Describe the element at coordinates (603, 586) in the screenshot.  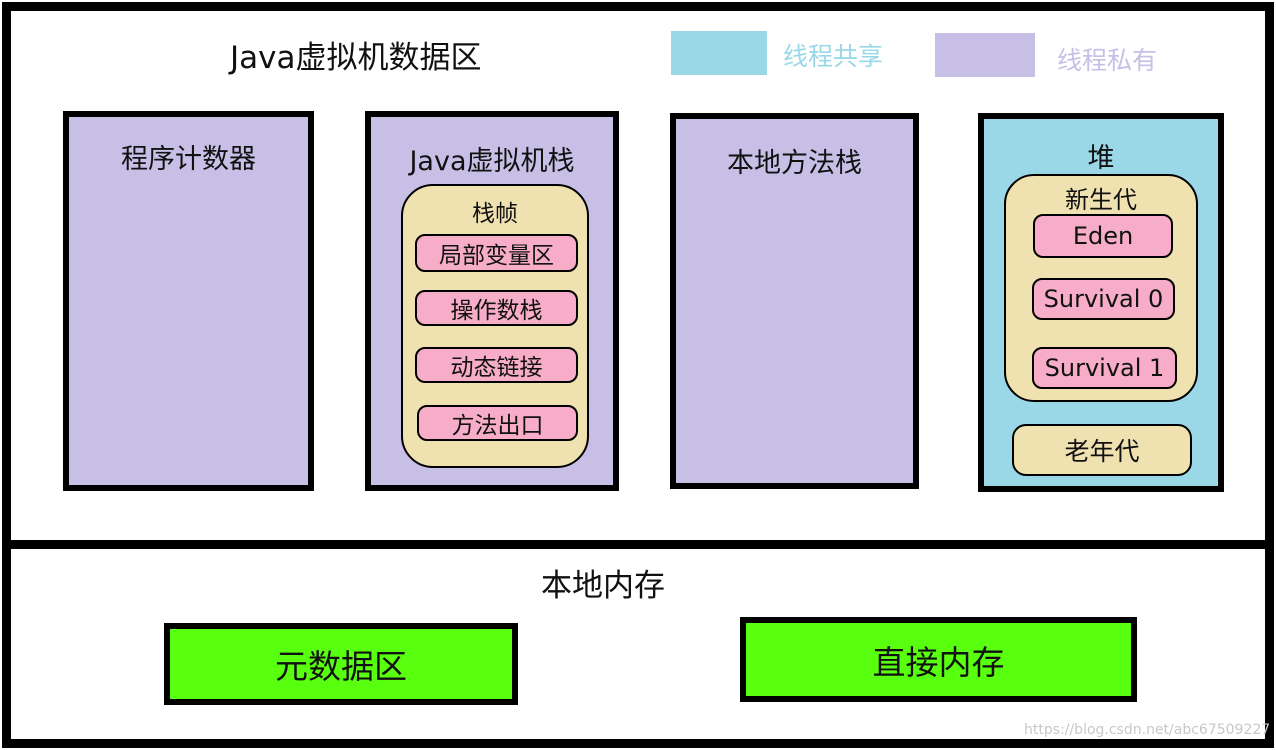
I see `native-memory-title: 本地内存` at that location.